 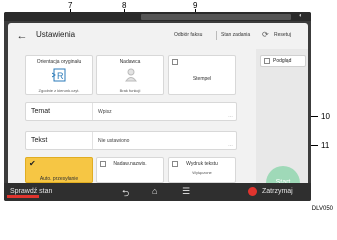 What do you see at coordinates (265, 34) in the screenshot?
I see `reset-icon: ⟳` at bounding box center [265, 34].